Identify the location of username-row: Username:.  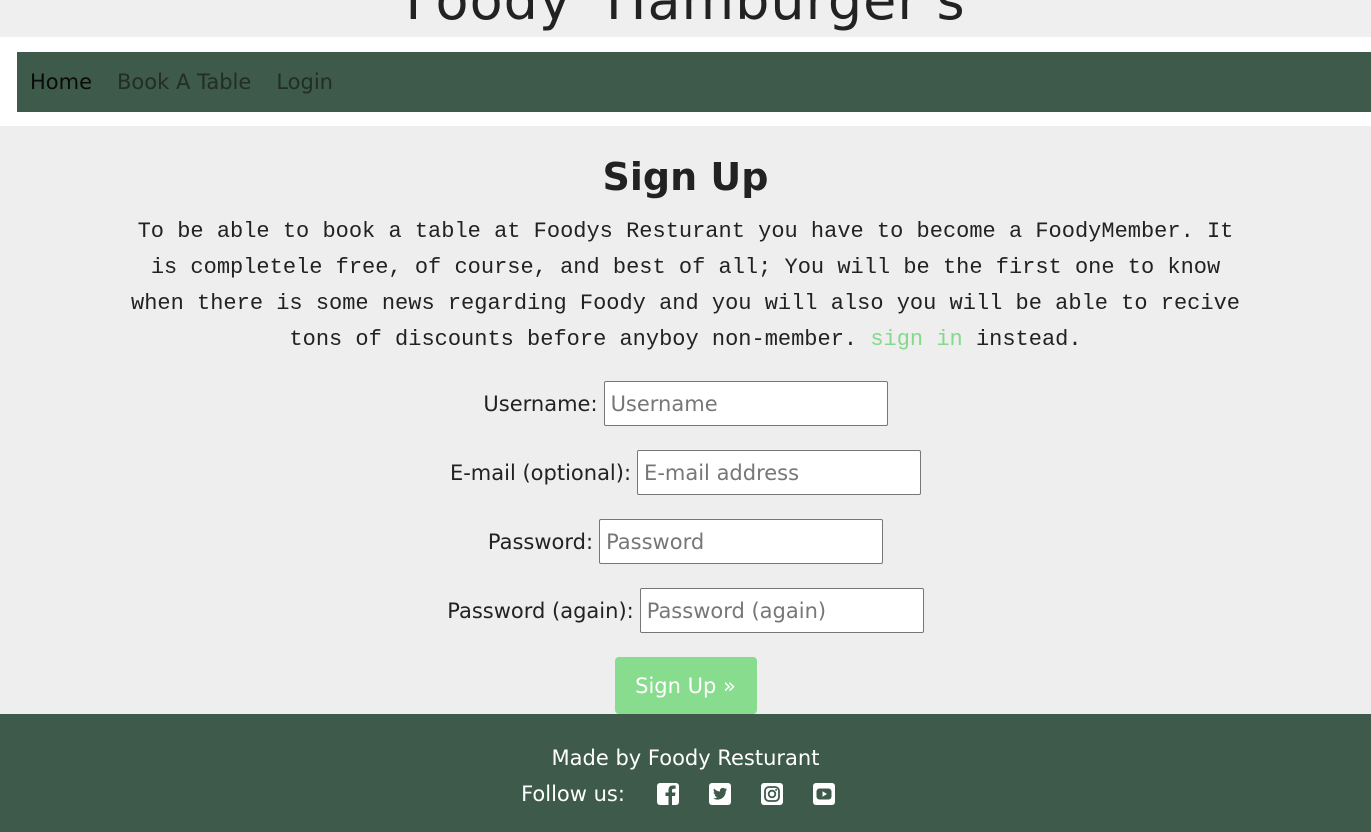
(685, 403).